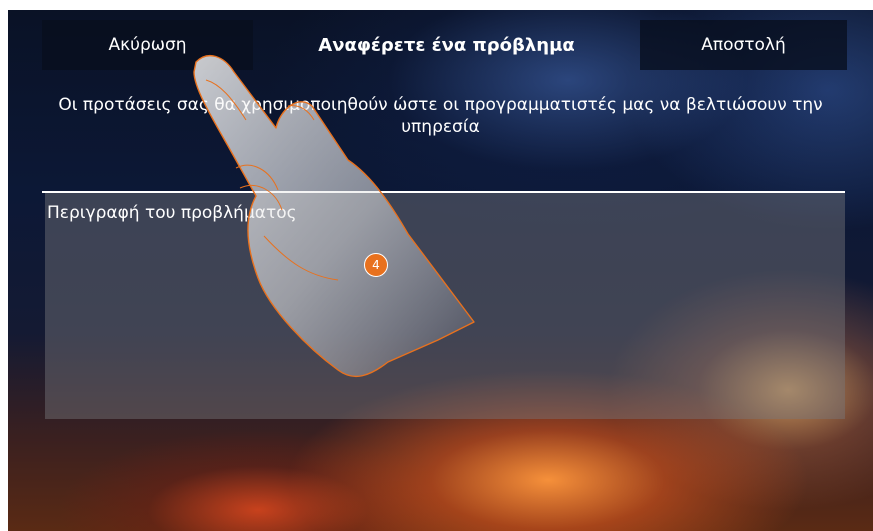 This screenshot has height=531, width=873. I want to click on page-title-text: Αναφέρετε ένα πρόβλημα, so click(446, 45).